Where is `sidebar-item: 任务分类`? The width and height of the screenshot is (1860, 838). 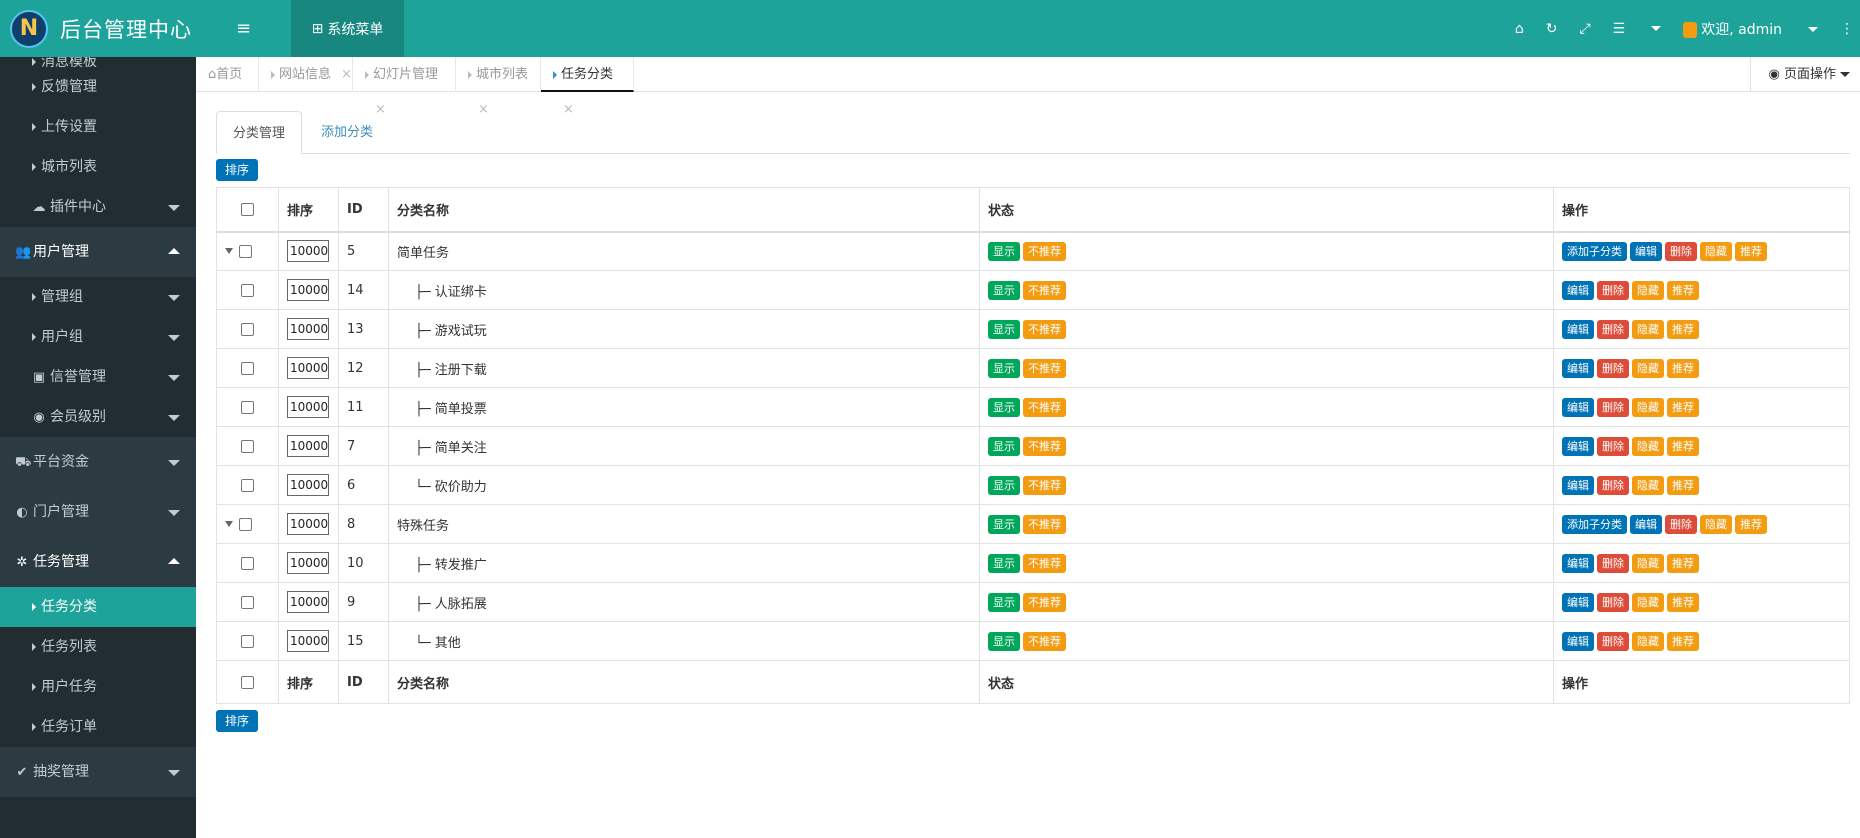 sidebar-item: 任务分类 is located at coordinates (98, 607).